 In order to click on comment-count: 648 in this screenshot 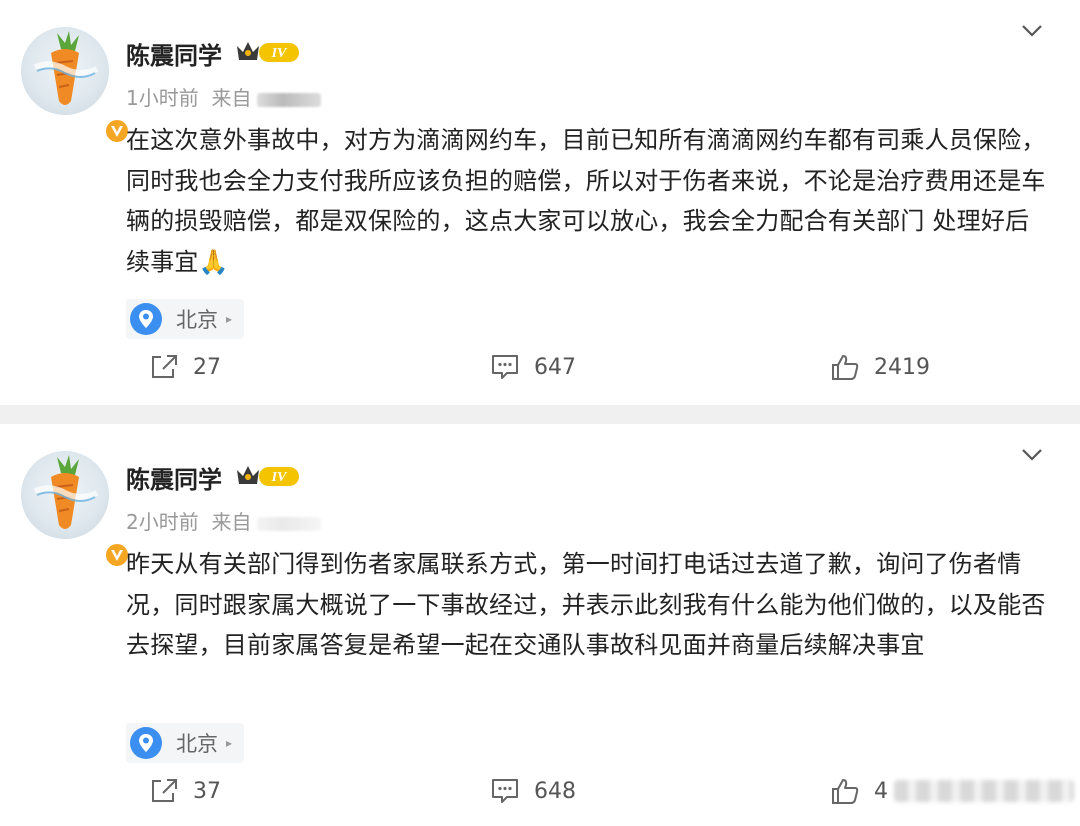, I will do `click(555, 791)`.